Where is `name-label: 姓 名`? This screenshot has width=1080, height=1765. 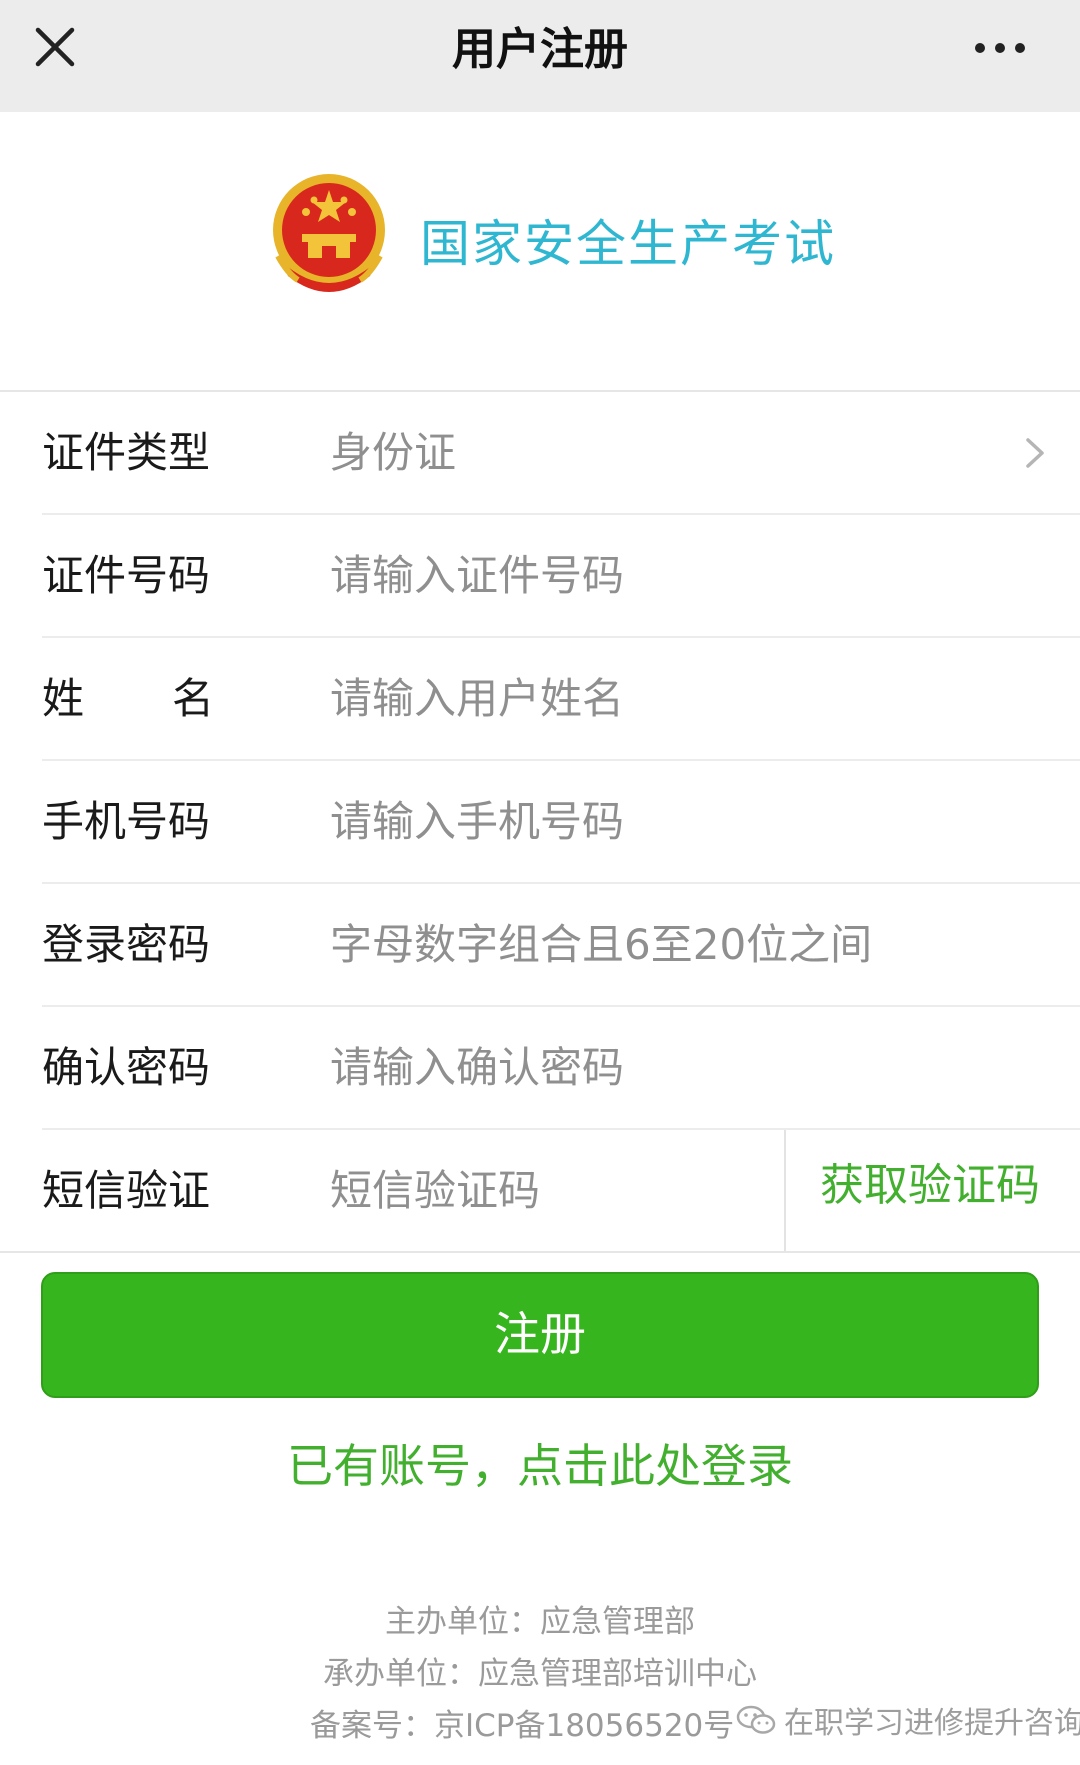 name-label: 姓 名 is located at coordinates (128, 698).